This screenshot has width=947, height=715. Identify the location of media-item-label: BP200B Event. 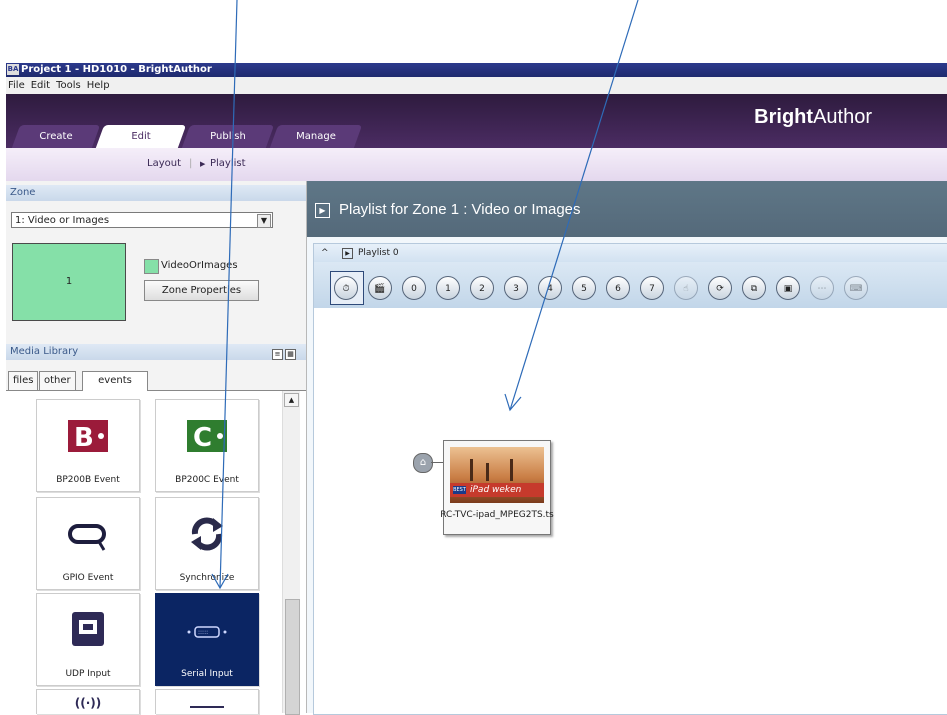
(88, 480).